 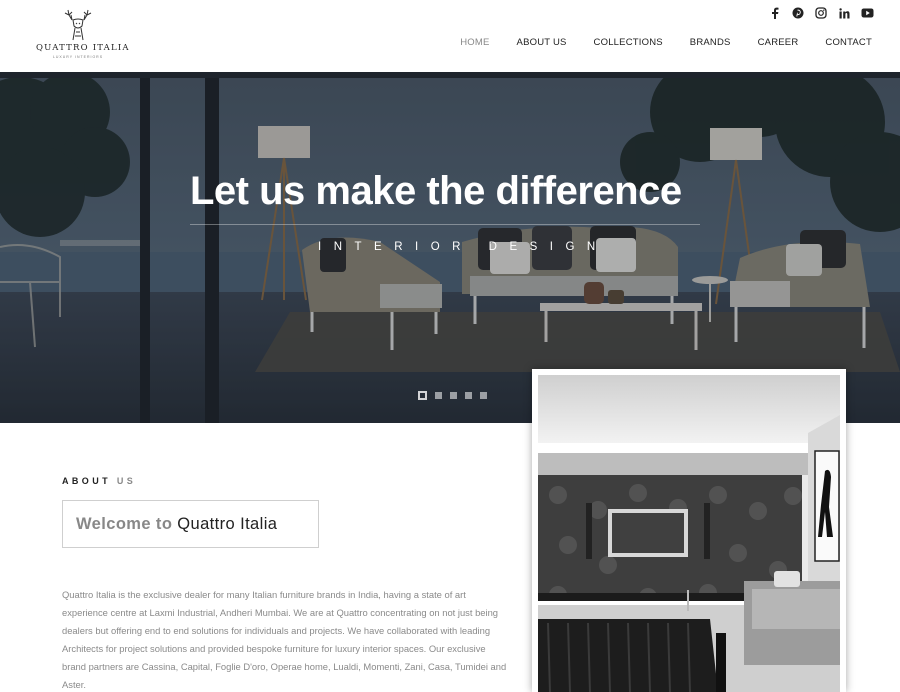 I want to click on nav-item-about-us: ABOUT US, so click(x=542, y=42).